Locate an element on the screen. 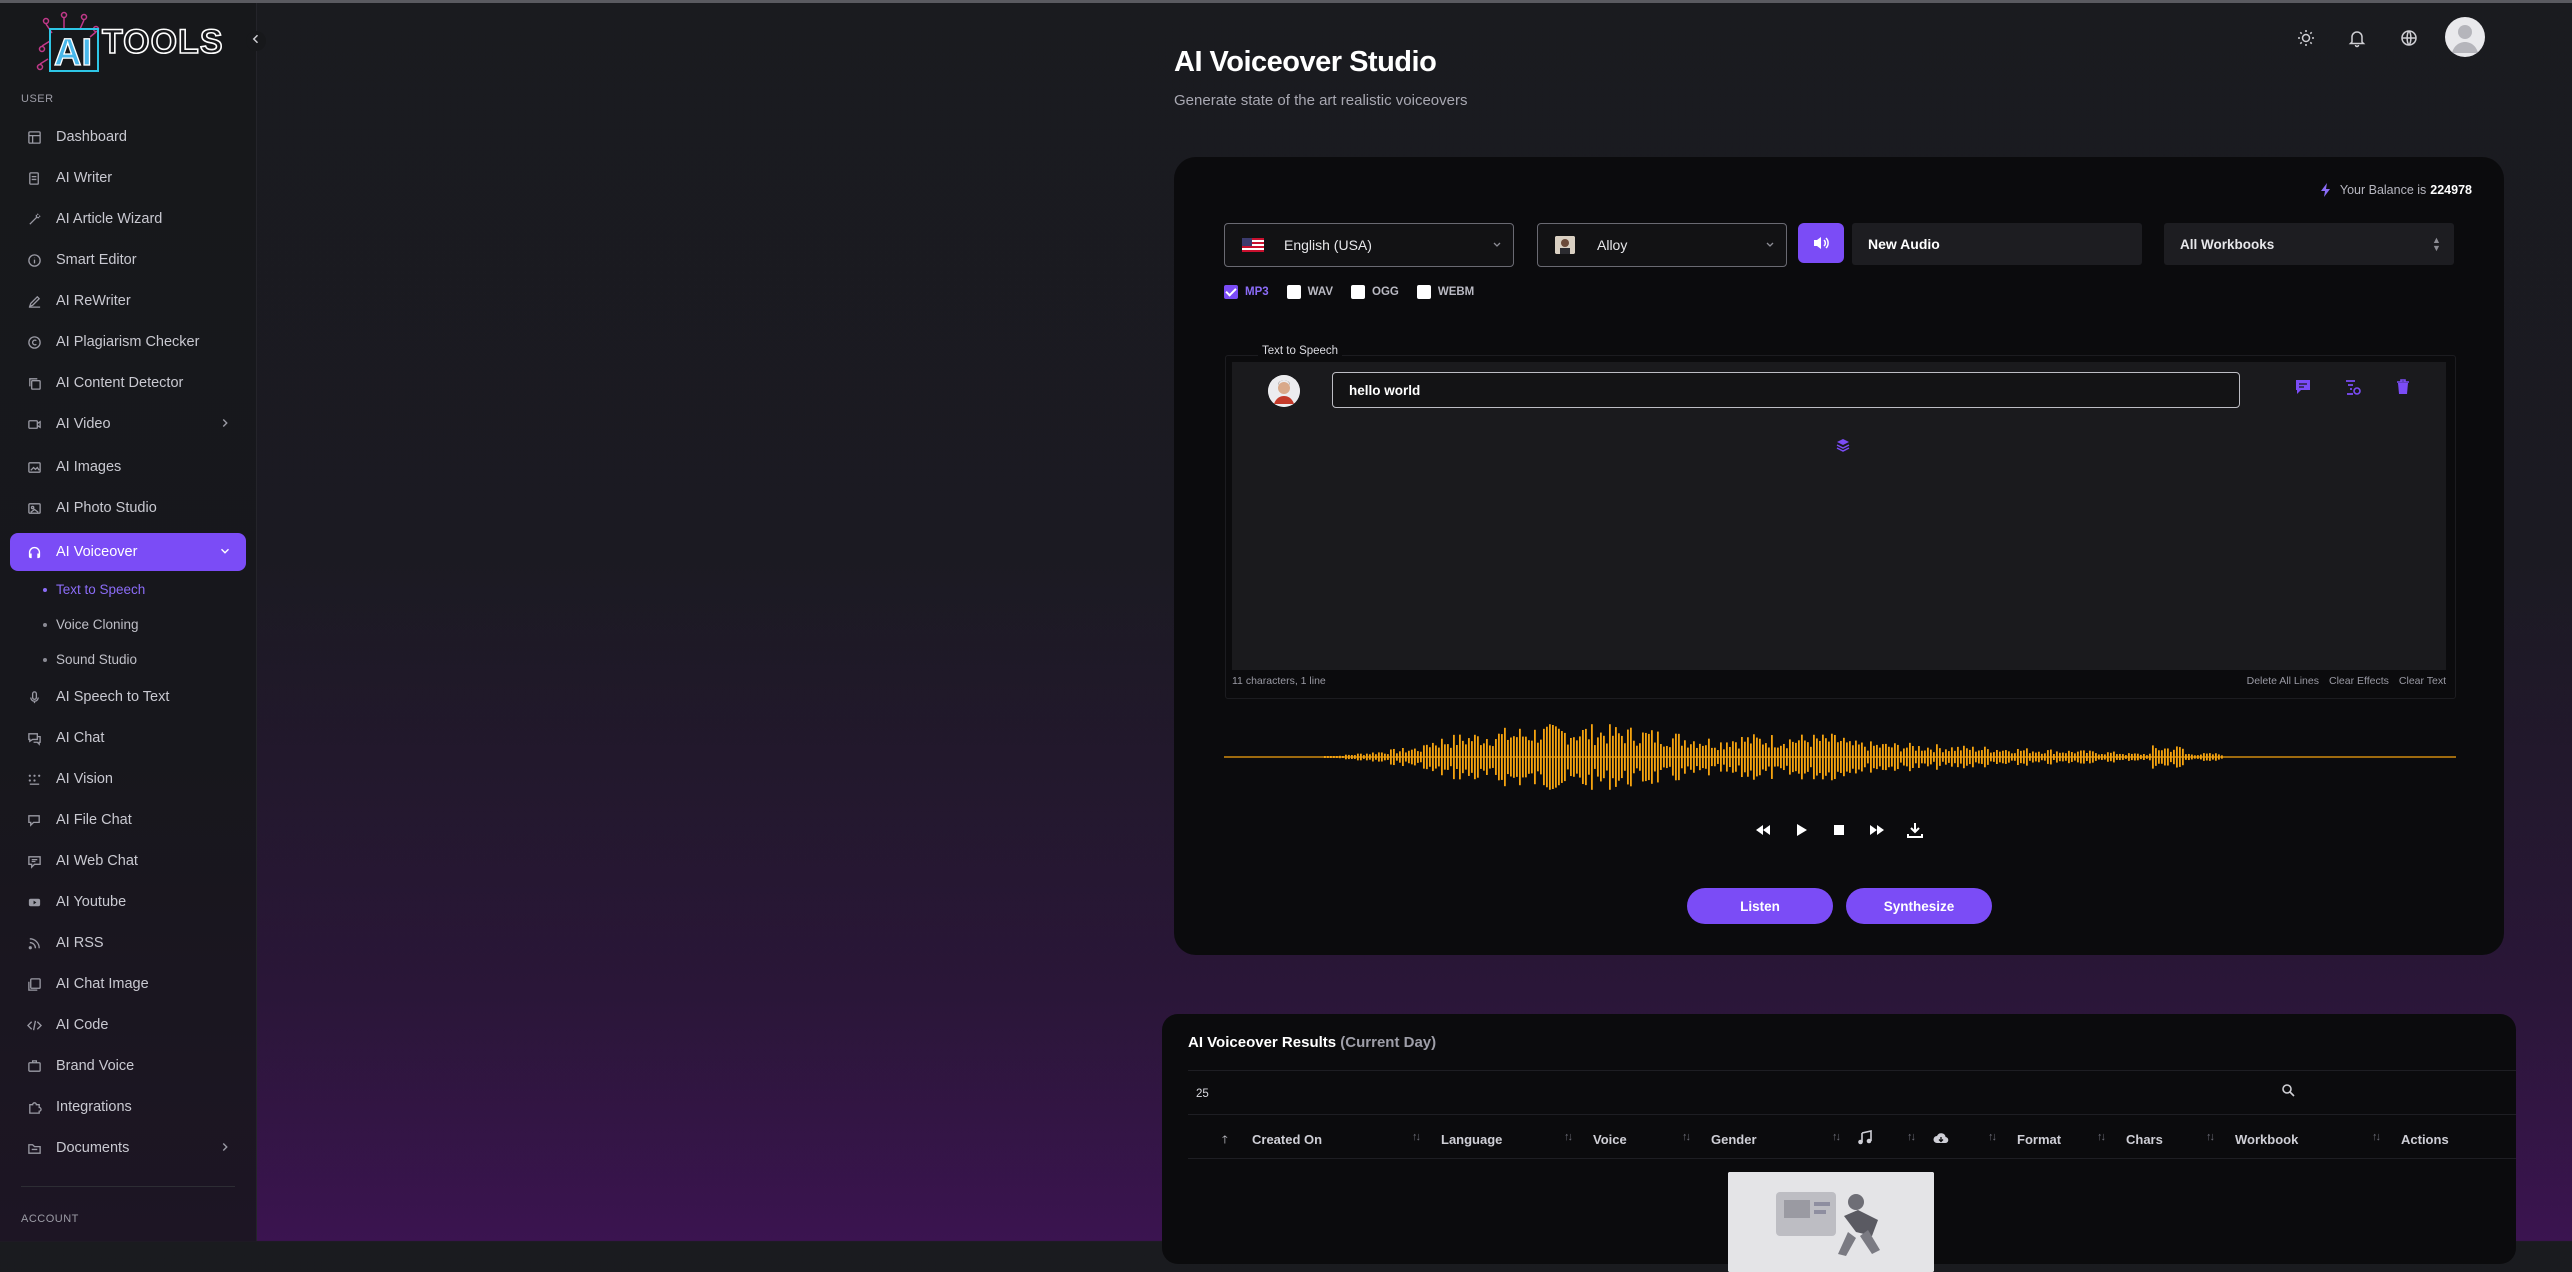  user-avatar is located at coordinates (2465, 37).